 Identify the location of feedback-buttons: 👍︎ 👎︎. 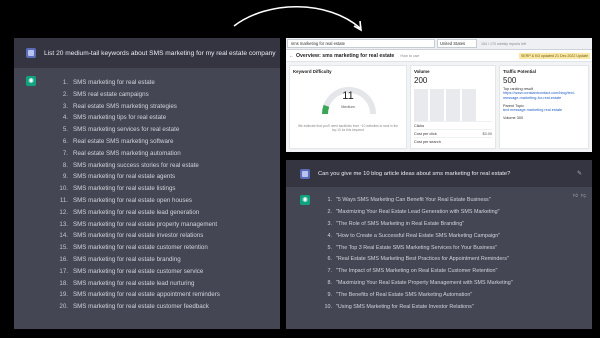
(579, 196).